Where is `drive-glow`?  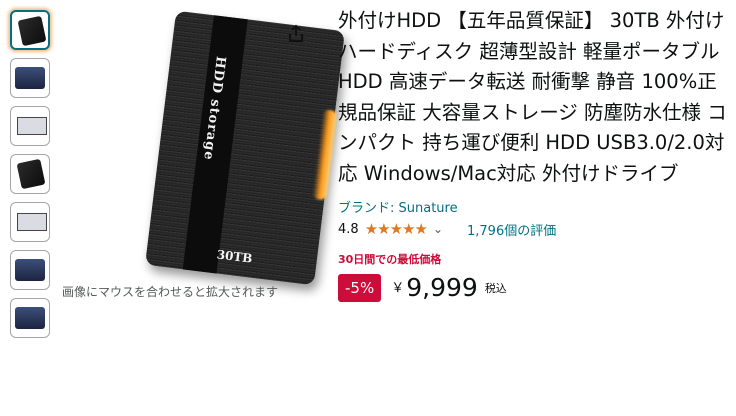
drive-glow is located at coordinates (325, 155).